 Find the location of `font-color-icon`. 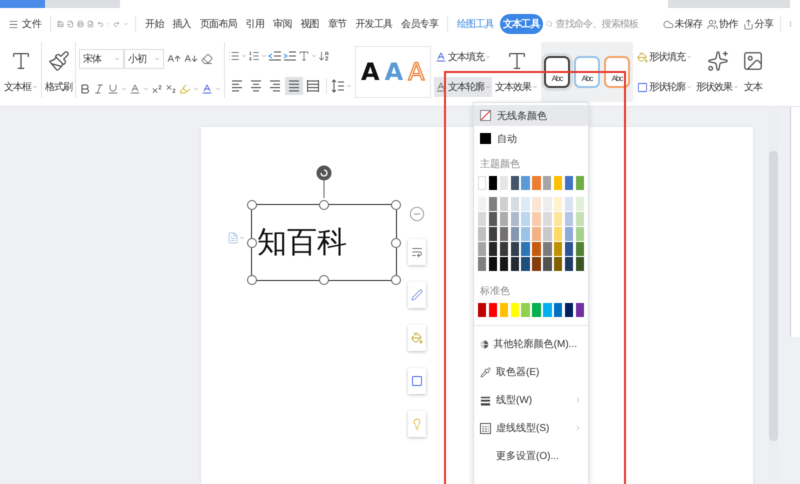

font-color-icon is located at coordinates (207, 89).